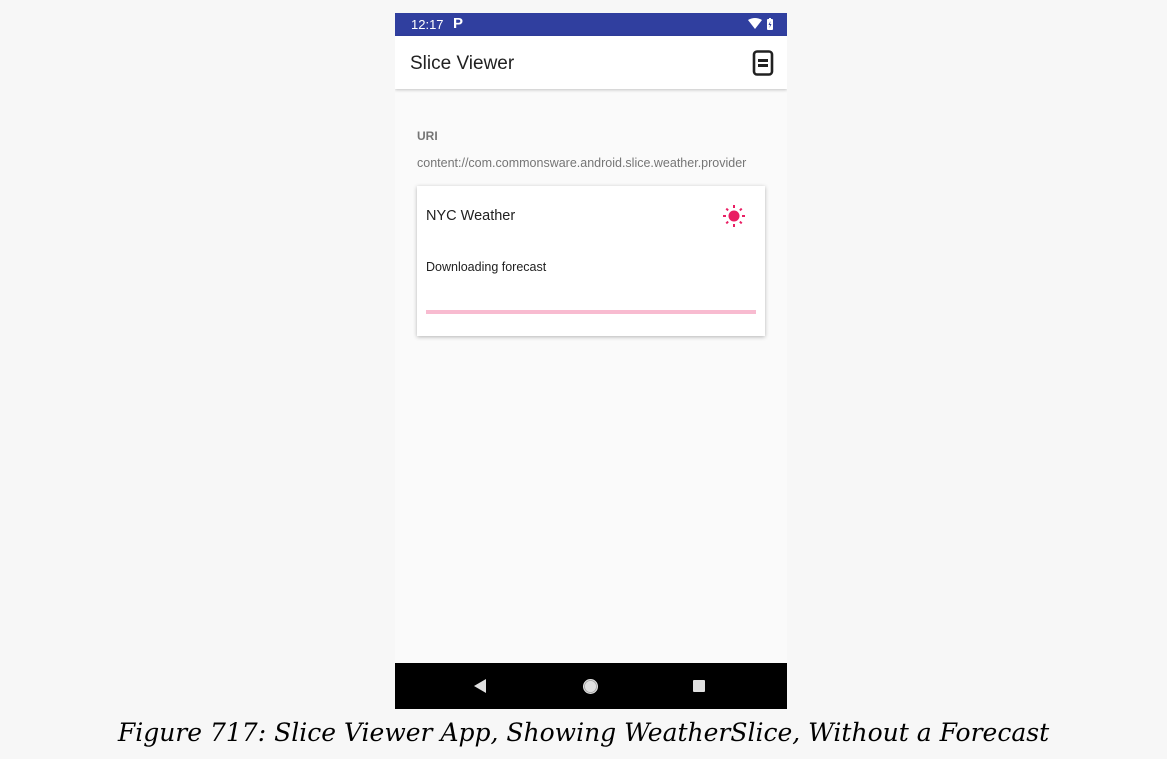 The image size is (1167, 759). I want to click on home-icon, so click(590, 686).